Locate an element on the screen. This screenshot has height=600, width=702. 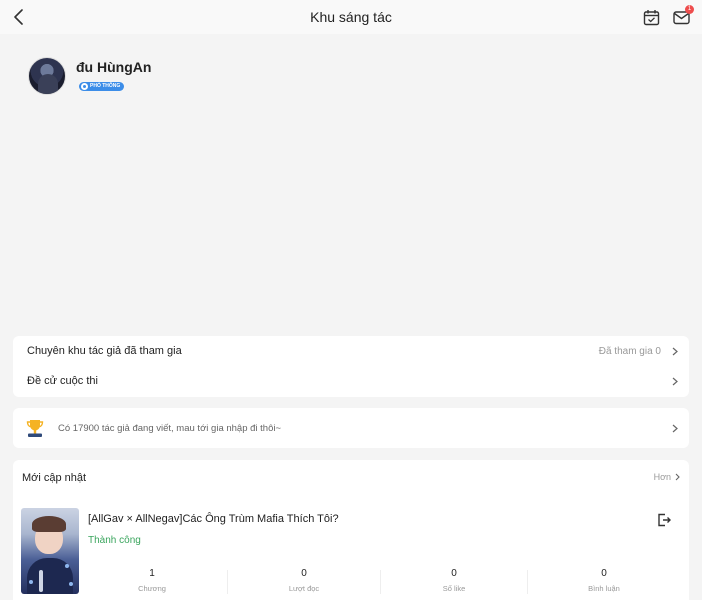
top-bar: Khu sáng tác 1 is located at coordinates (351, 17).